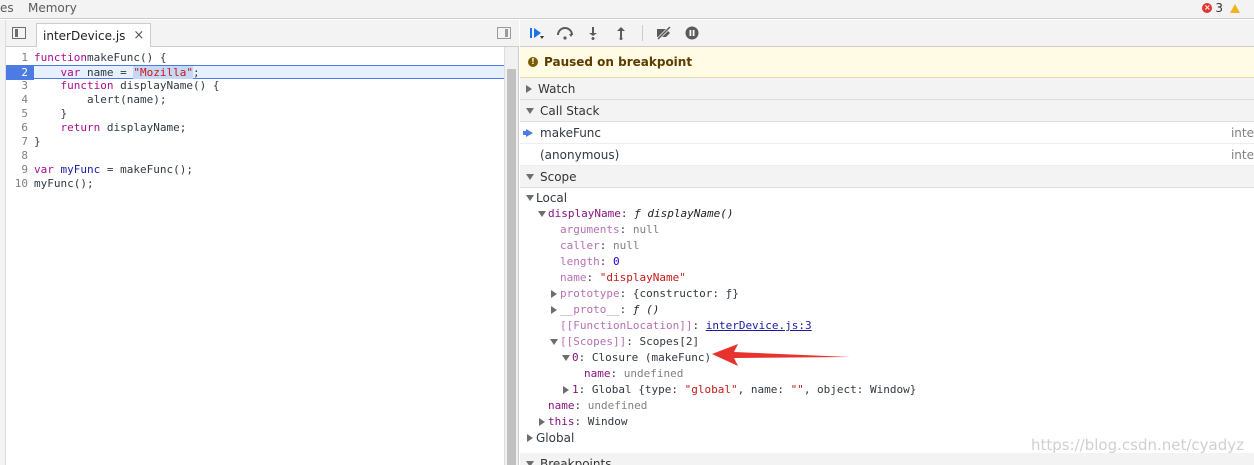 The height and width of the screenshot is (465, 1254). I want to click on toggle-debugger-icon, so click(504, 33).